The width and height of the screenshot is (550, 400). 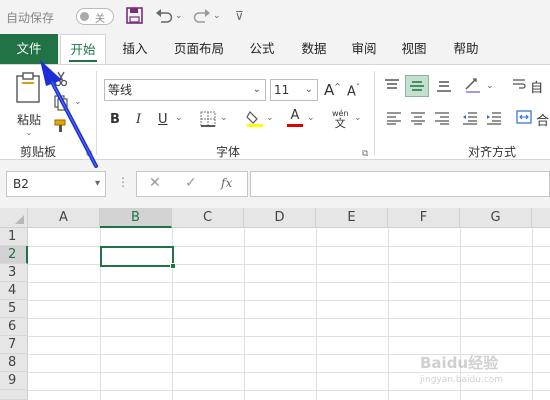 I want to click on annotation-arrow-icon, so click(x=69, y=114).